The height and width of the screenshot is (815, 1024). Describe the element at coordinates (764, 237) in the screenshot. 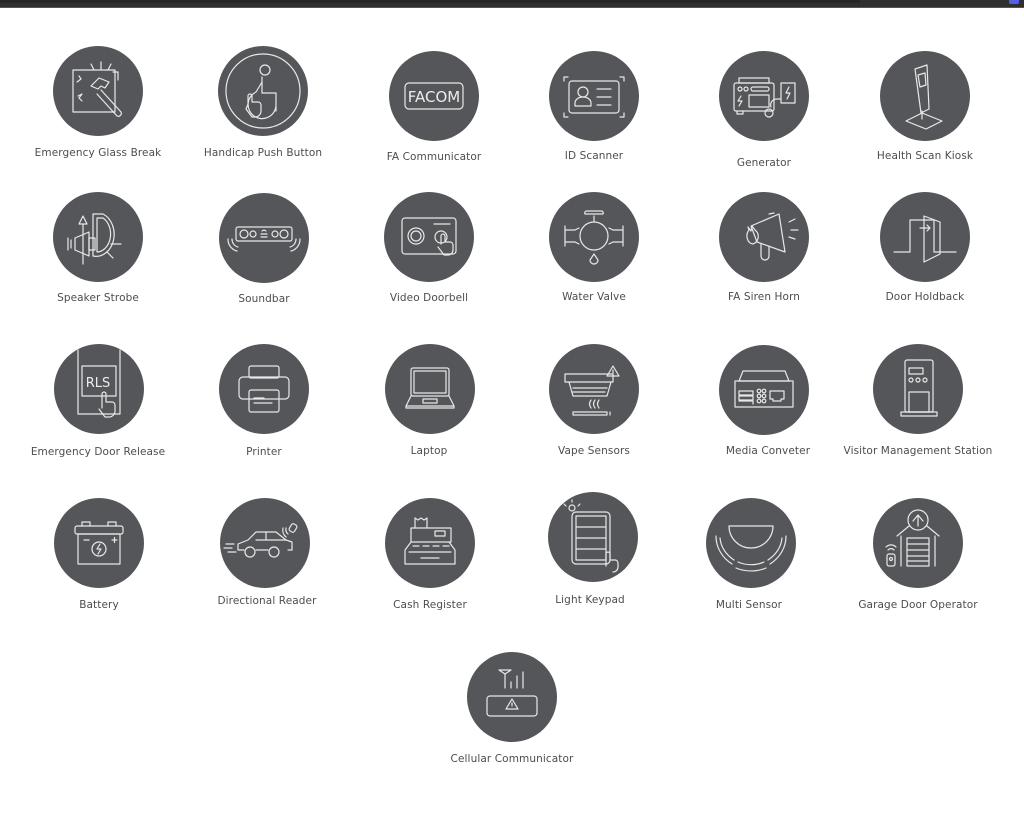

I see `siren-horn-icon` at that location.